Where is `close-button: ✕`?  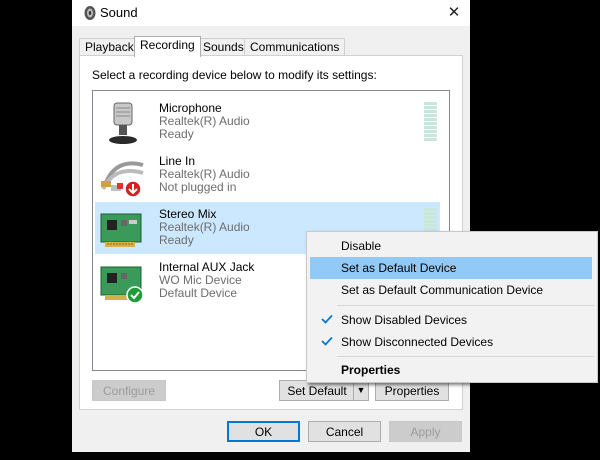 close-button: ✕ is located at coordinates (454, 13).